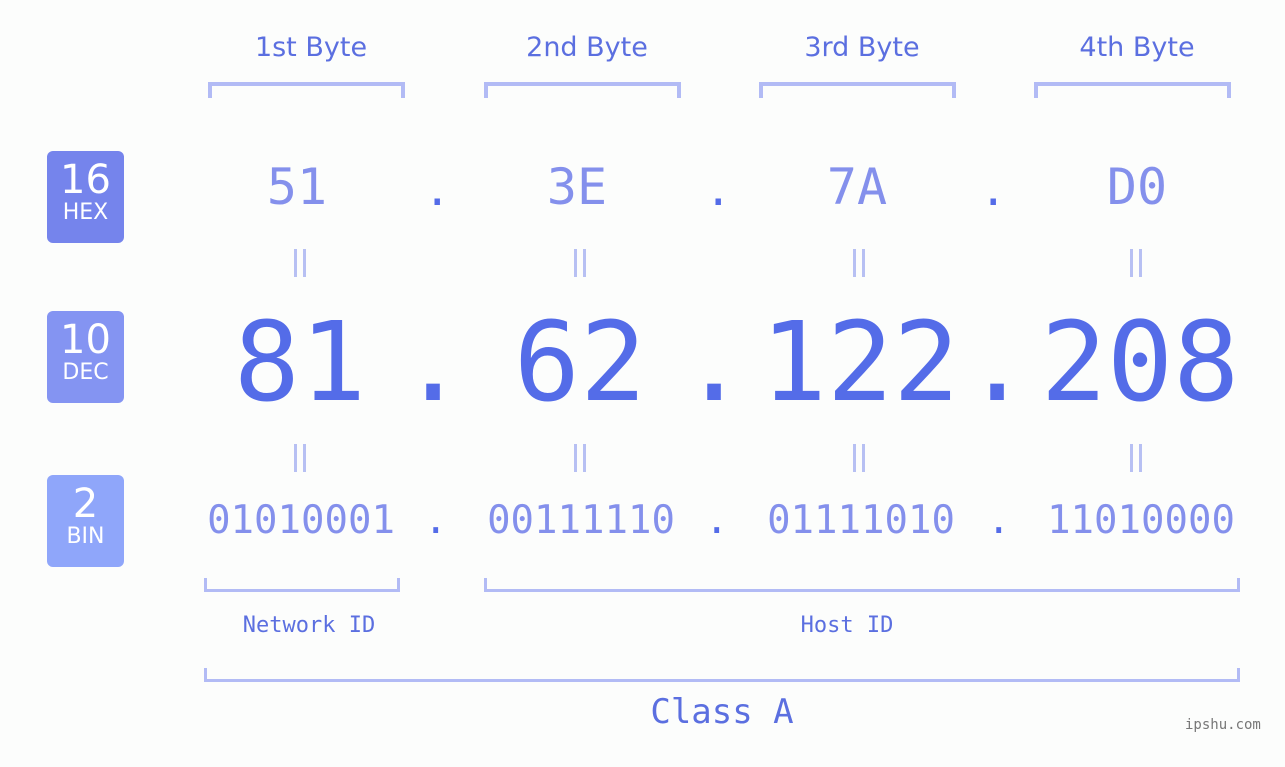 The width and height of the screenshot is (1285, 767). Describe the element at coordinates (580, 362) in the screenshot. I see `dec-octet-2: 62` at that location.